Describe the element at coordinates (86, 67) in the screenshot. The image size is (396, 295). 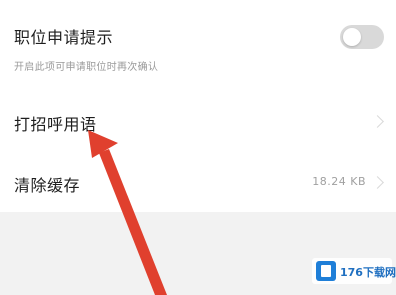
I see `setting-subtitle: 开启此项可申请职位时再次确认` at that location.